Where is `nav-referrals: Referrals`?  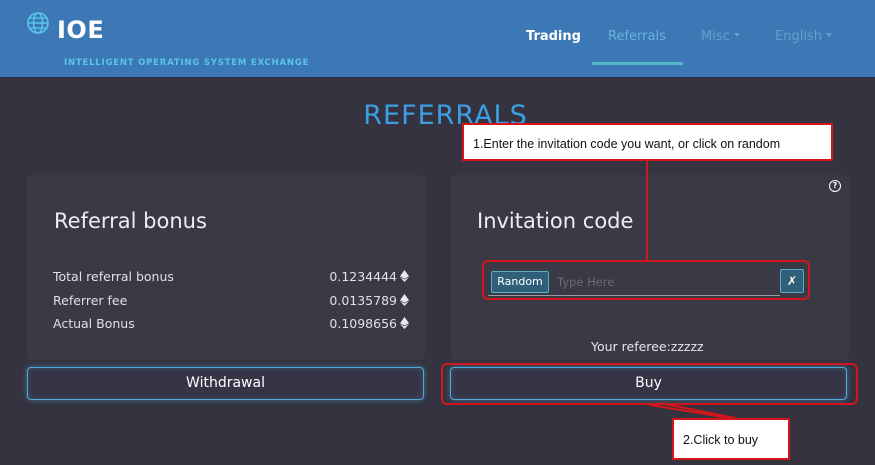
nav-referrals: Referrals is located at coordinates (637, 37).